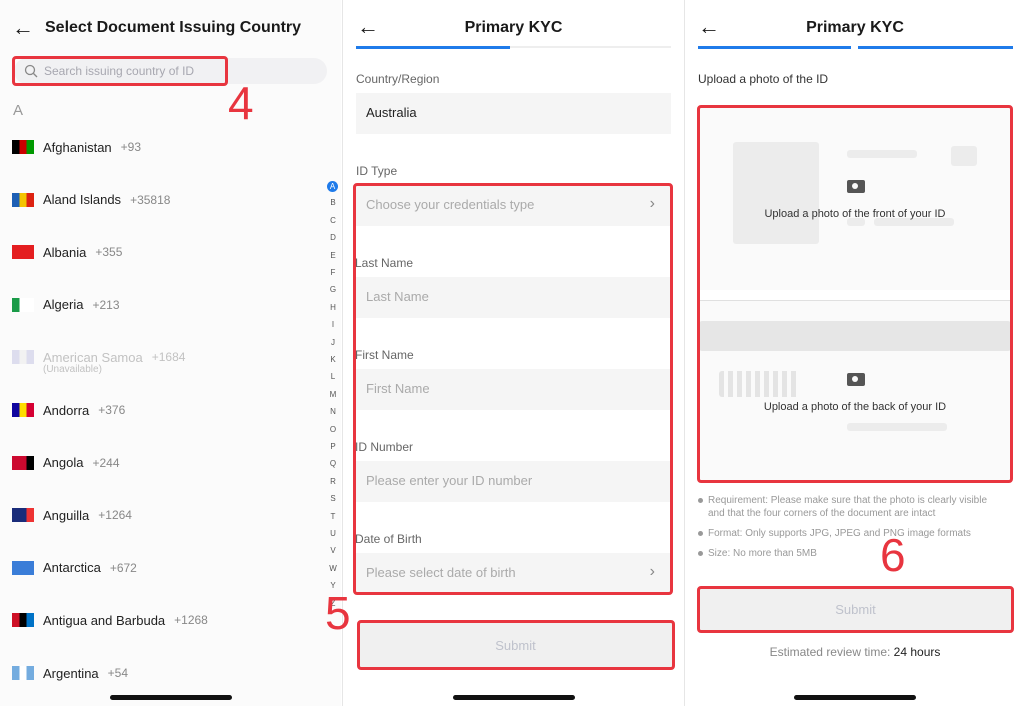 The height and width of the screenshot is (706, 1024). I want to click on index-letter: I, so click(333, 324).